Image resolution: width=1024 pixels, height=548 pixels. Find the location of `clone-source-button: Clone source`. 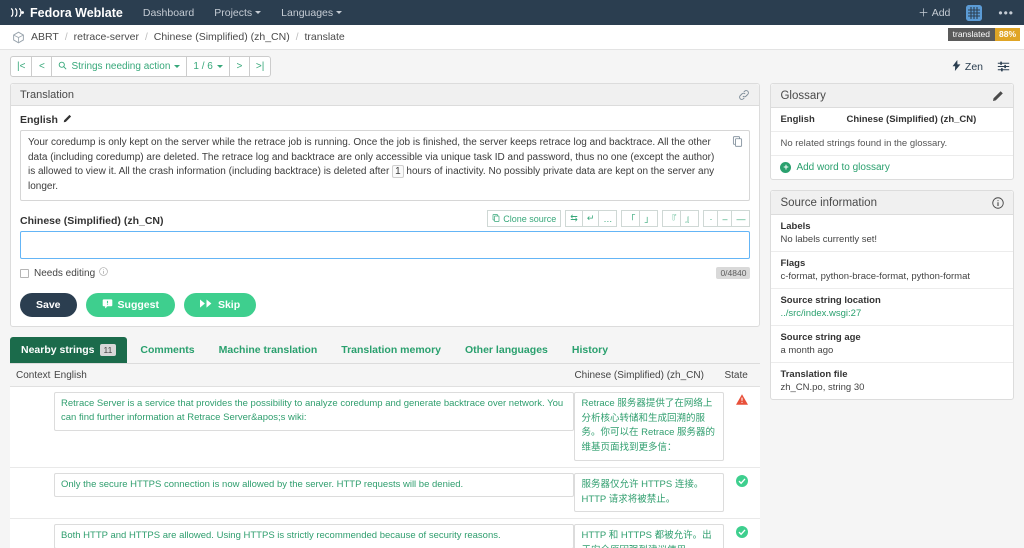

clone-source-button: Clone source is located at coordinates (524, 218).